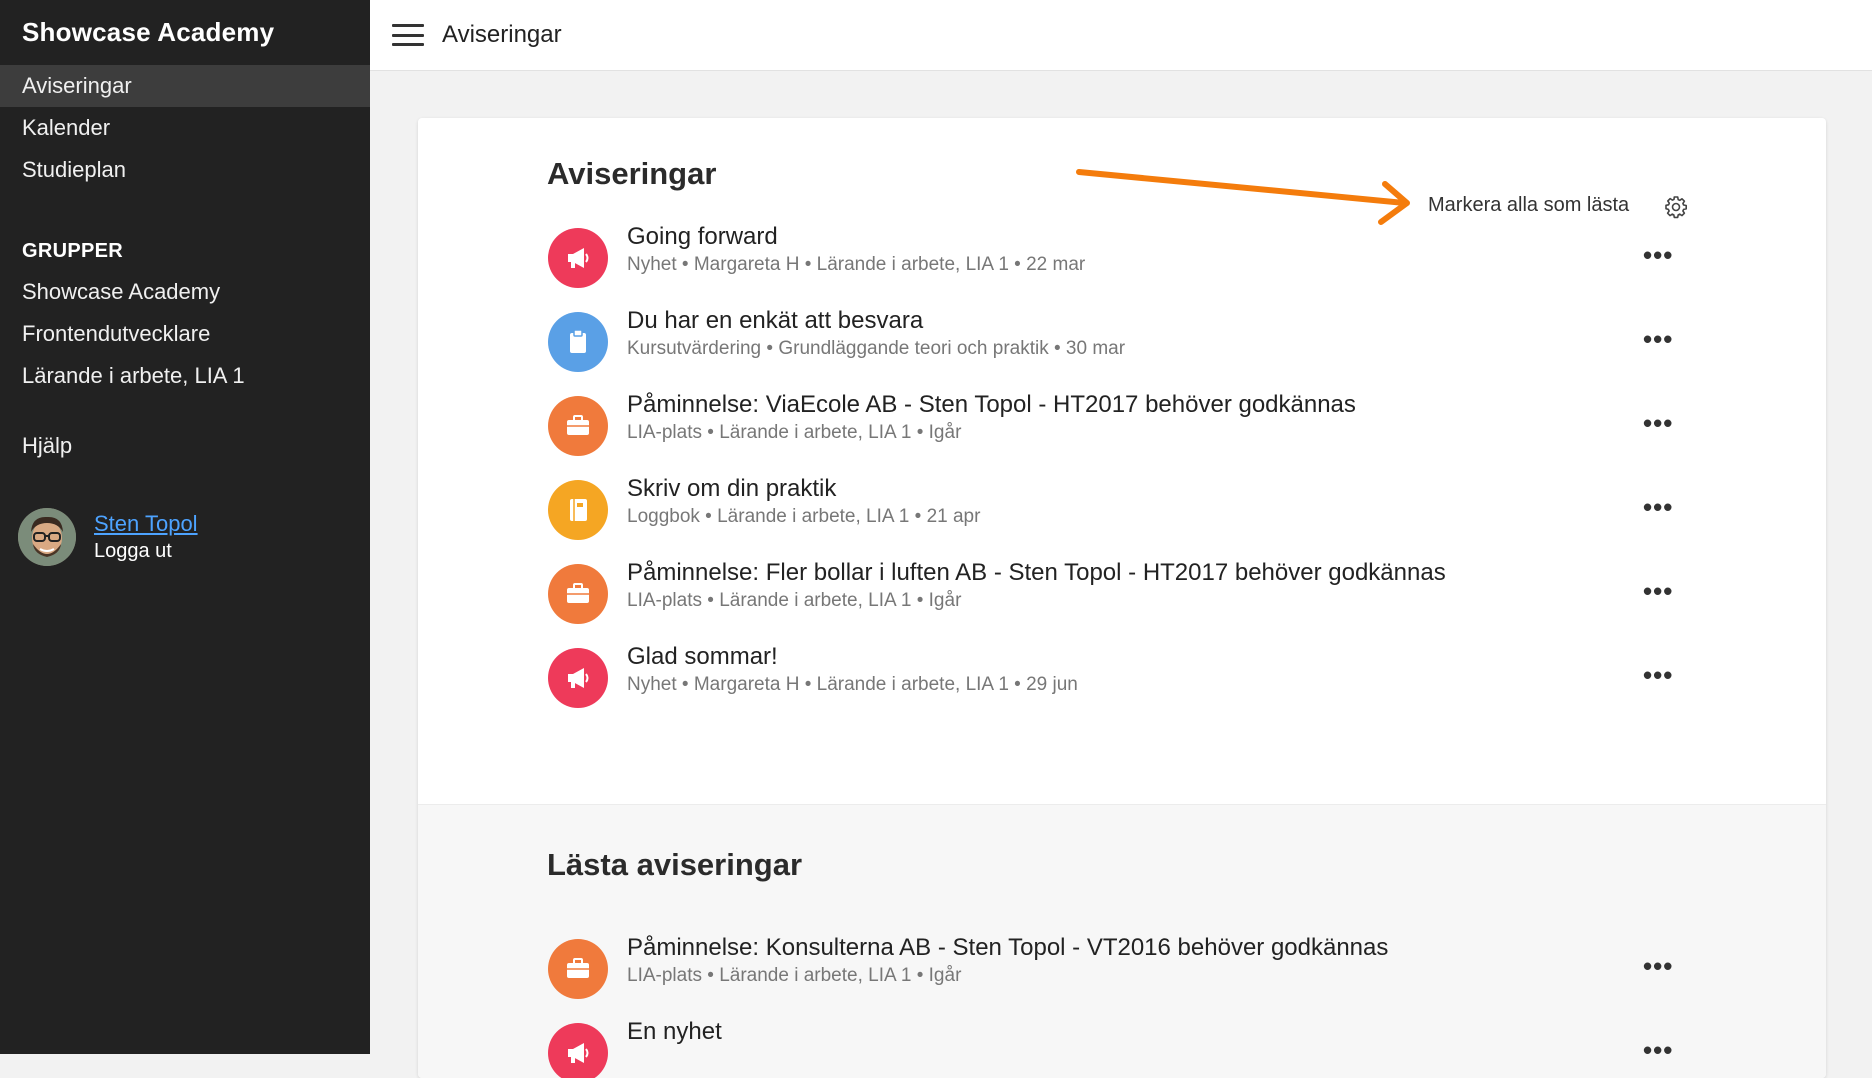 The image size is (1872, 1078). What do you see at coordinates (1528, 205) in the screenshot?
I see `mark-all-read-button: Markera alla som lästa` at bounding box center [1528, 205].